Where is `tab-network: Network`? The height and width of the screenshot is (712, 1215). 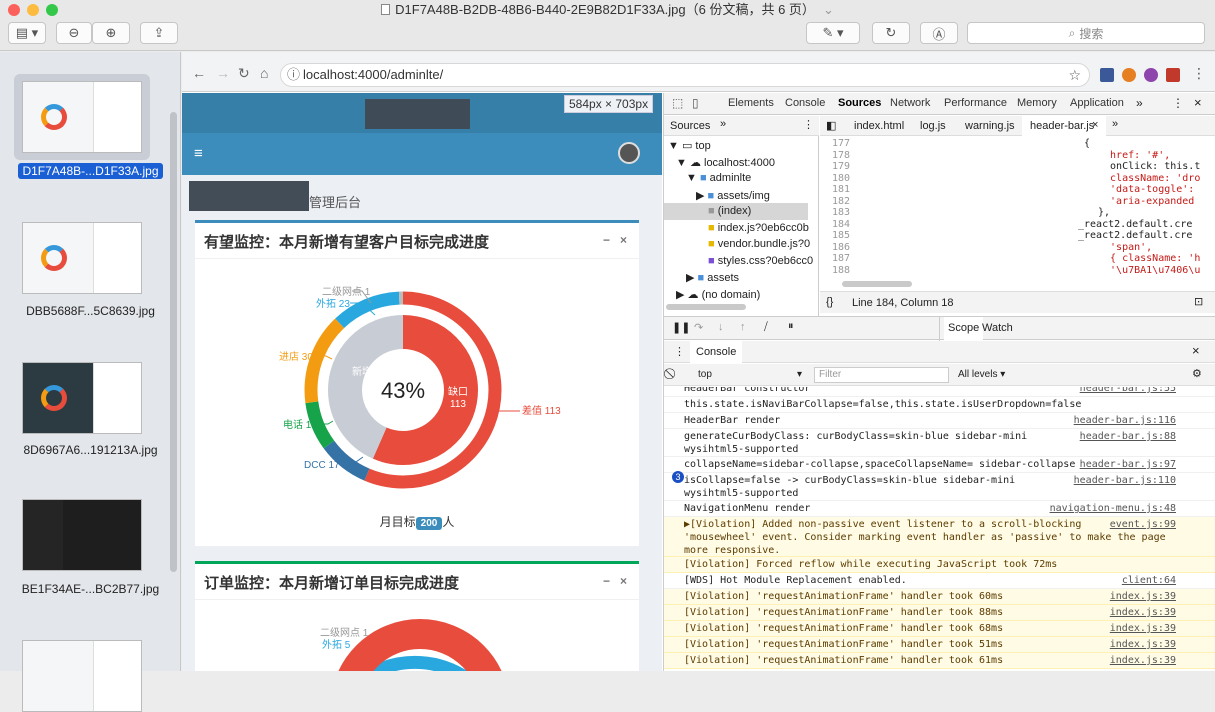
tab-network: Network is located at coordinates (910, 103).